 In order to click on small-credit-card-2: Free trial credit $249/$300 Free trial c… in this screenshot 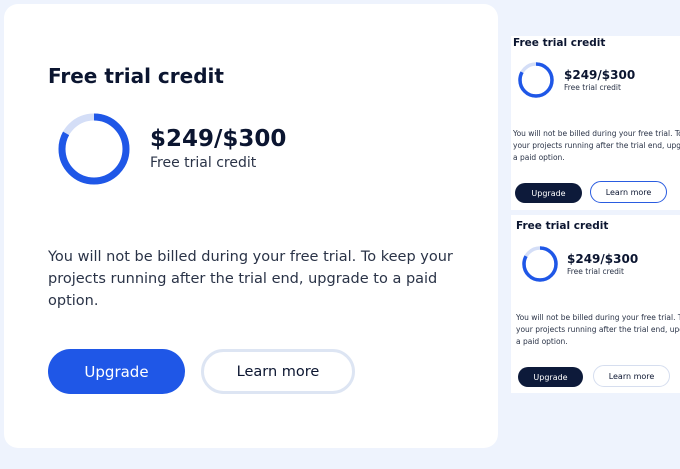, I will do `click(595, 304)`.